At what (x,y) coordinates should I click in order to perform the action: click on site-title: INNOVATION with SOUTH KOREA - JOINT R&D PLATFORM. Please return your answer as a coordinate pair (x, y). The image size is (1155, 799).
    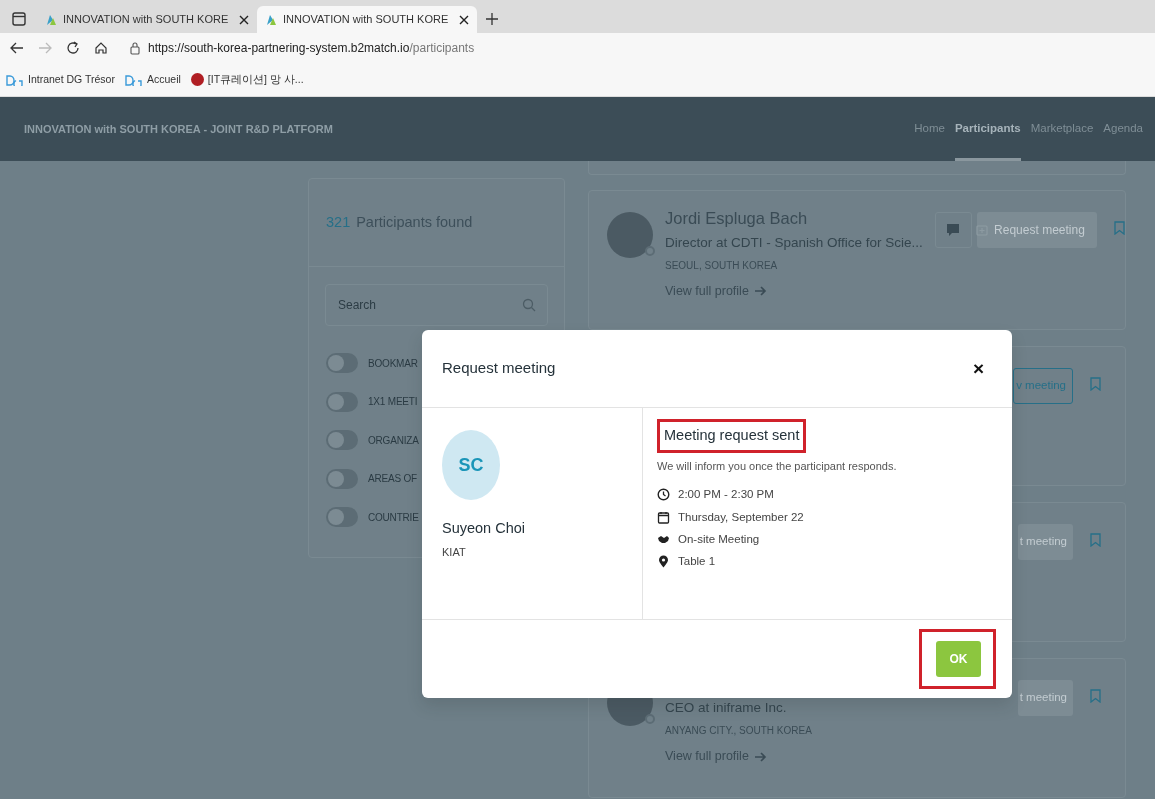
    Looking at the image, I should click on (178, 129).